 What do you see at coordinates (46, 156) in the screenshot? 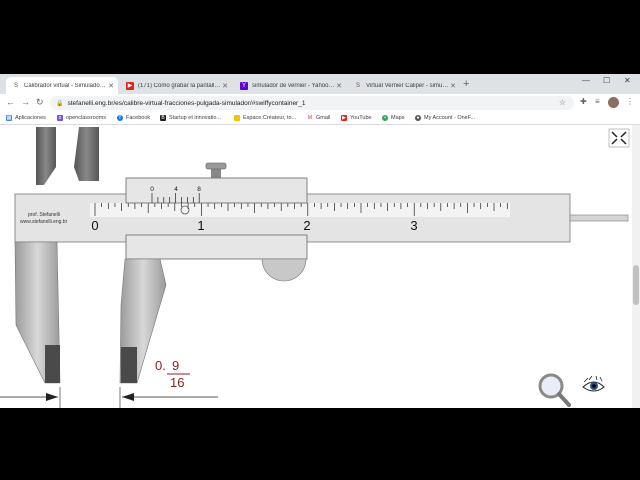
I see `fixed-inside-jaw` at bounding box center [46, 156].